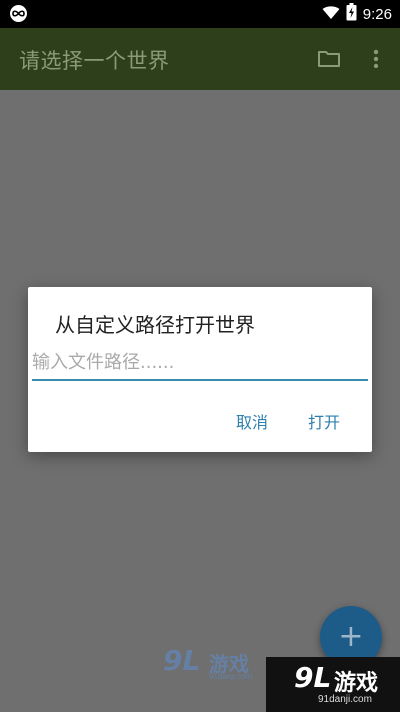 This screenshot has height=712, width=400. What do you see at coordinates (333, 684) in the screenshot?
I see `watermark-corner: 9L 游戏 91danji.com` at bounding box center [333, 684].